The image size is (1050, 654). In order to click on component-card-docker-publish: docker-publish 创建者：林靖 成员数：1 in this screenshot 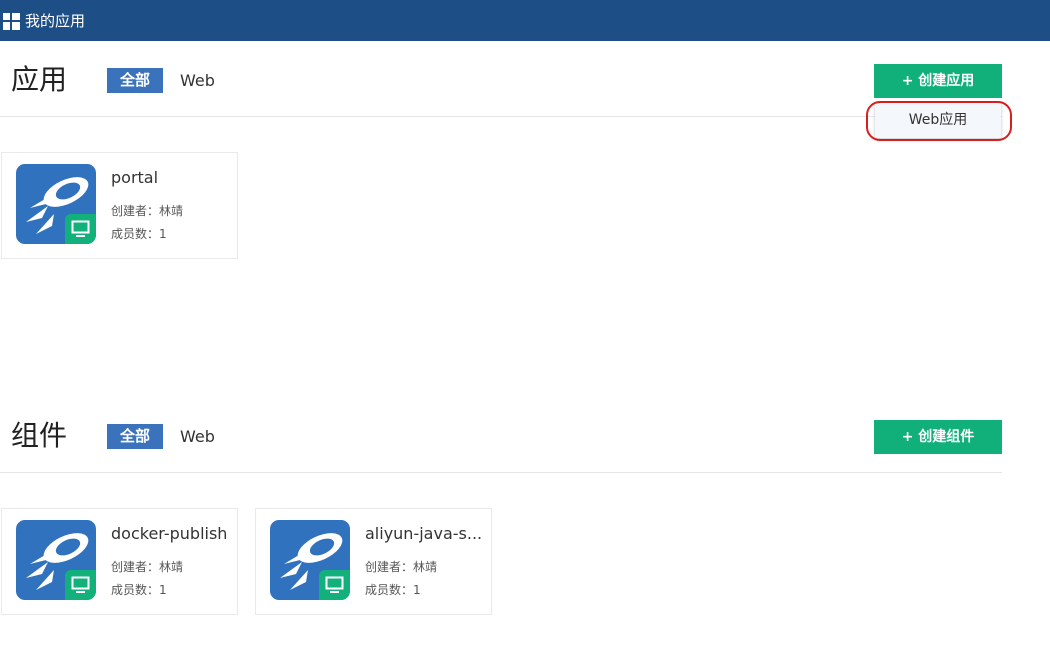, I will do `click(119, 561)`.